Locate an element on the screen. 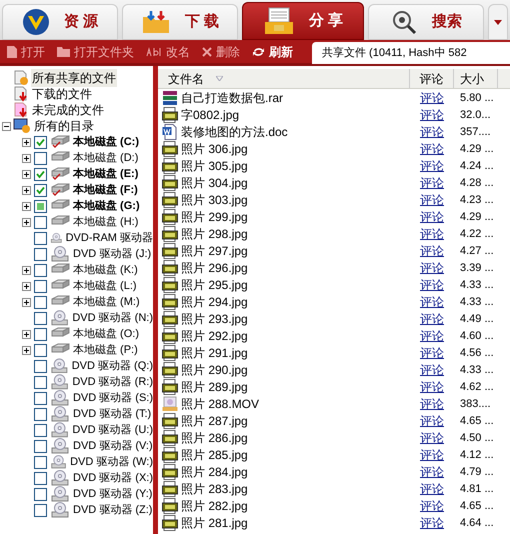  tree-item: 未完成的文件 is located at coordinates (68, 110).